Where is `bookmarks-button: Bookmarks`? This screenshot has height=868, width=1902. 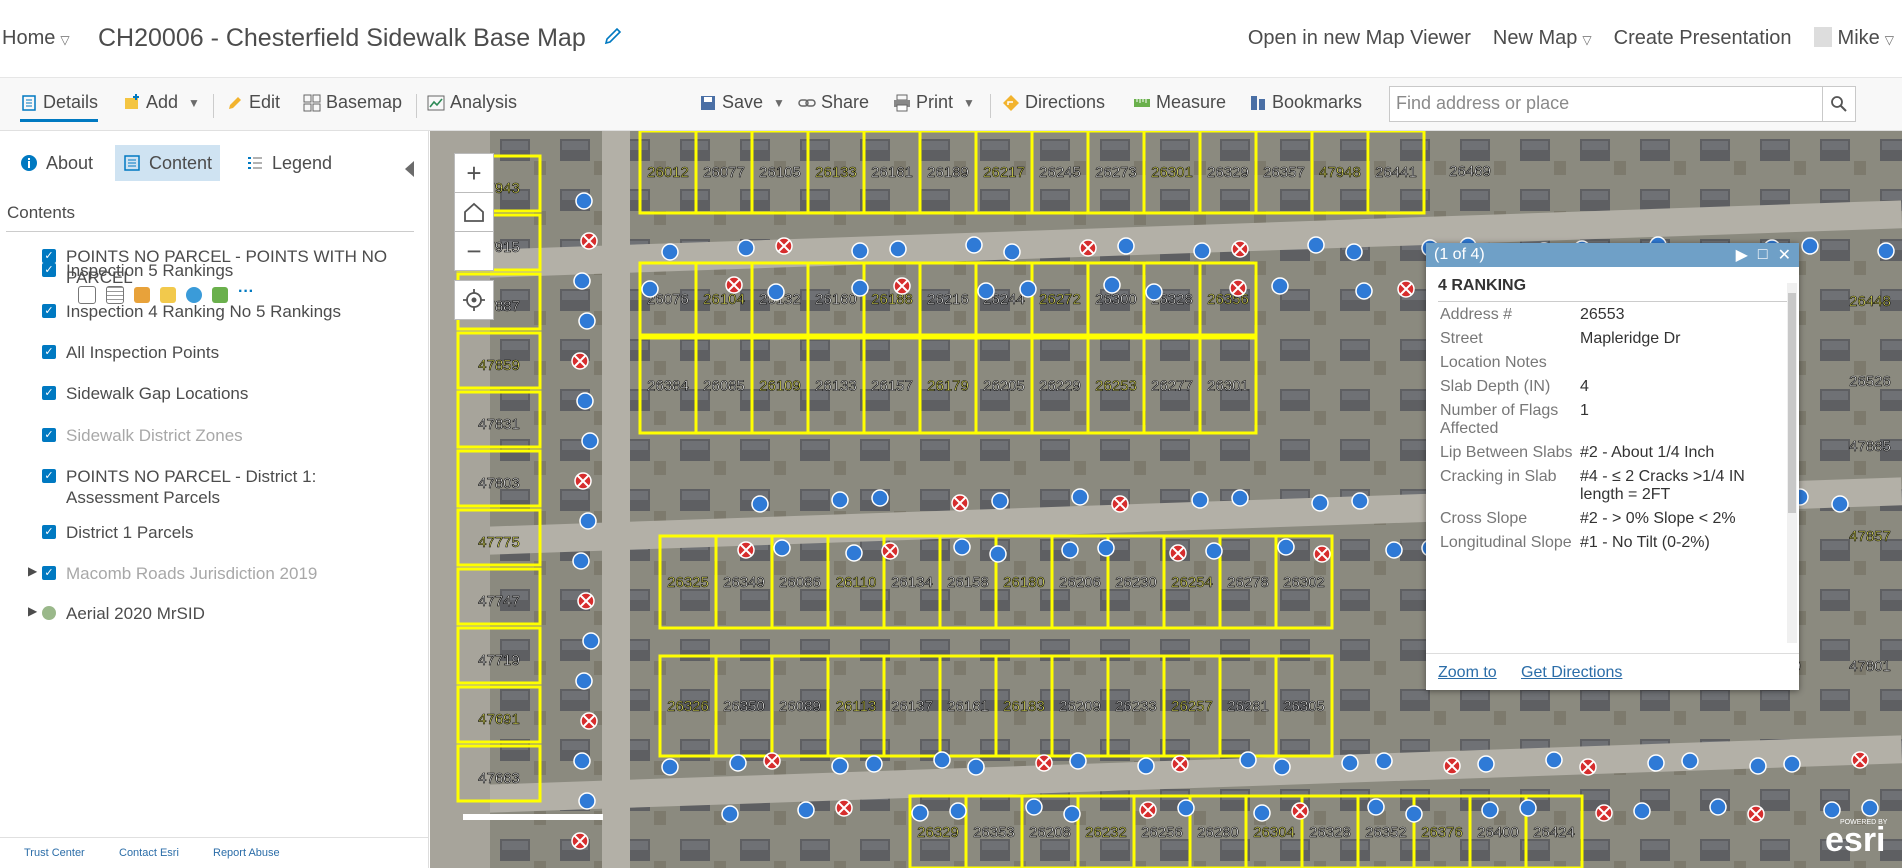 bookmarks-button: Bookmarks is located at coordinates (1305, 102).